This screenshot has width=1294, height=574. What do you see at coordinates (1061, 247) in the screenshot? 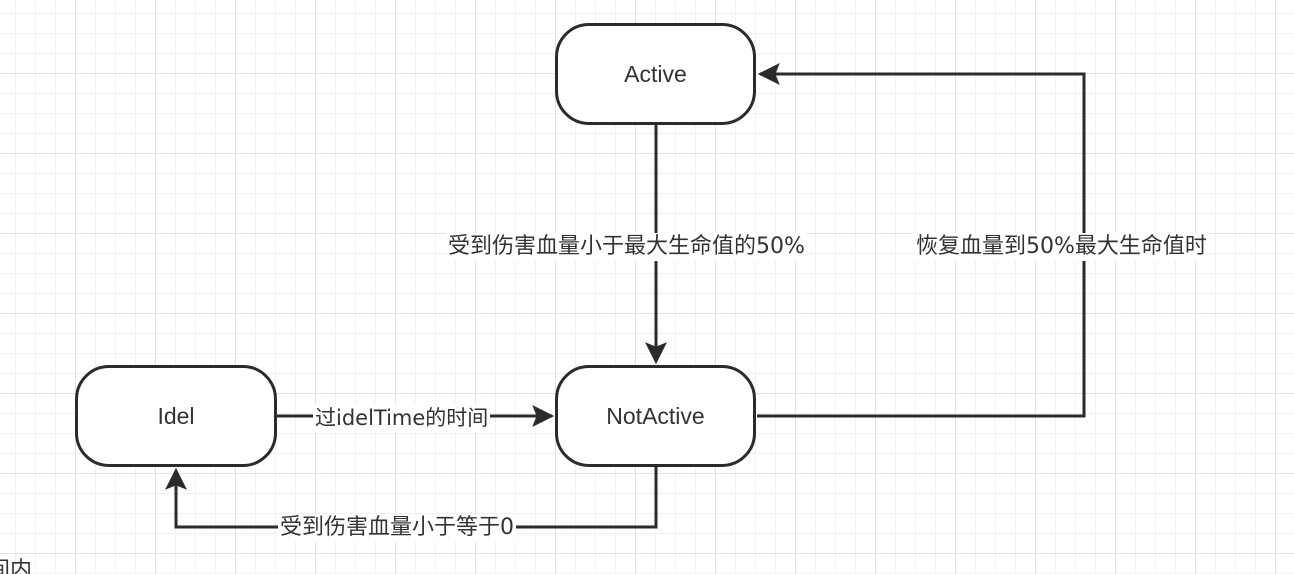
I see `edge-label-notactive-to-active: 恢复血量到50%最大生命值时` at bounding box center [1061, 247].